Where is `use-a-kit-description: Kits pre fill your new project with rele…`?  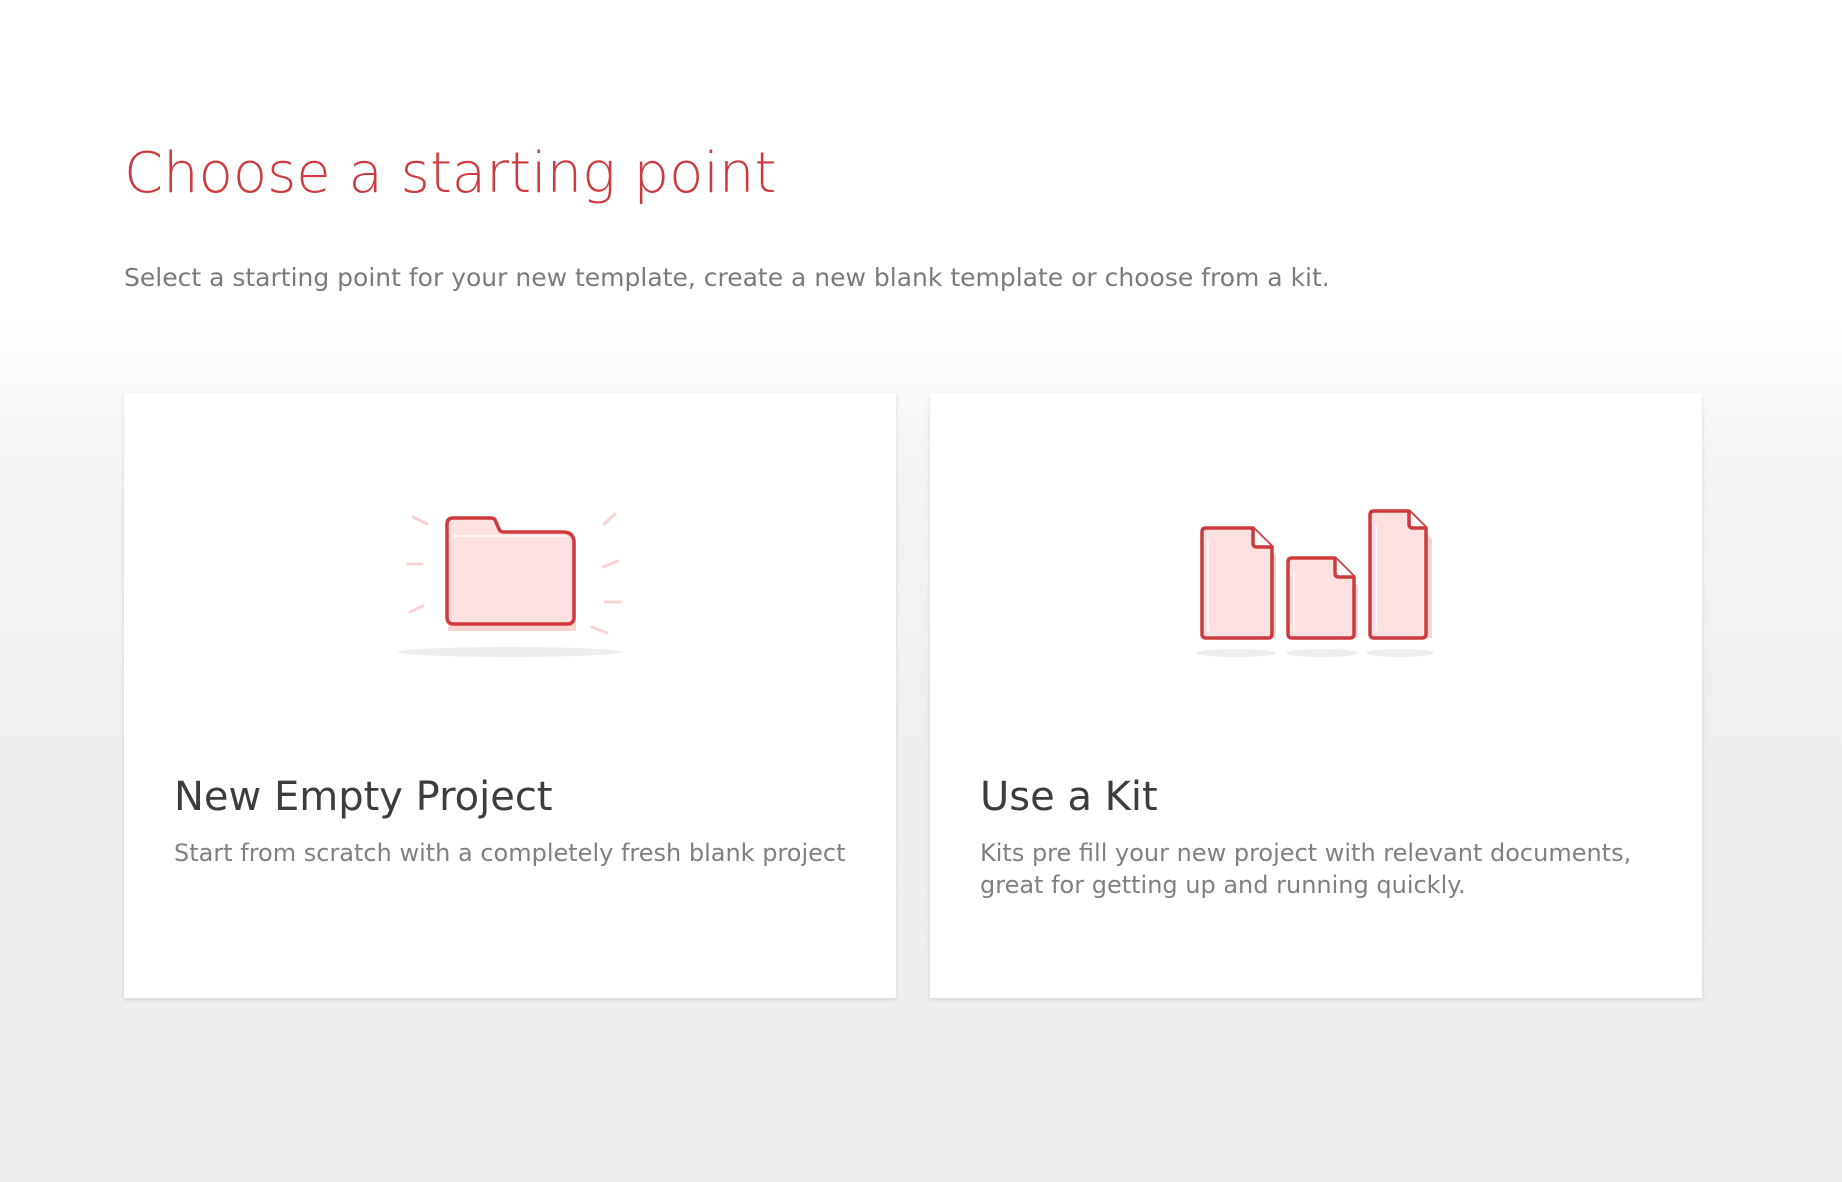 use-a-kit-description: Kits pre fill your new project with rele… is located at coordinates (1306, 869).